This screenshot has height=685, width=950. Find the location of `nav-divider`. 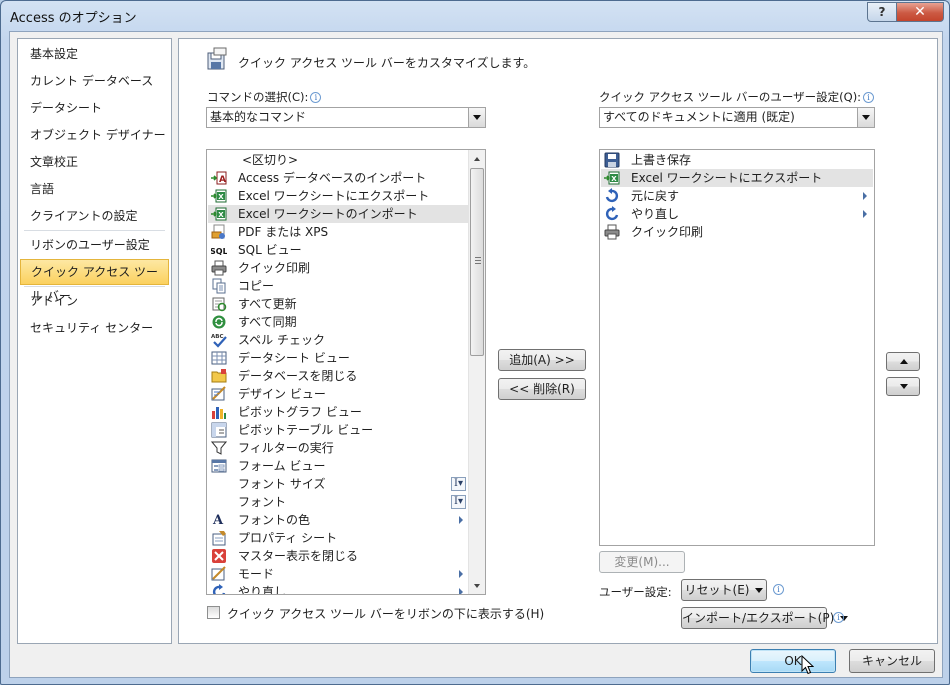

nav-divider is located at coordinates (94, 230).